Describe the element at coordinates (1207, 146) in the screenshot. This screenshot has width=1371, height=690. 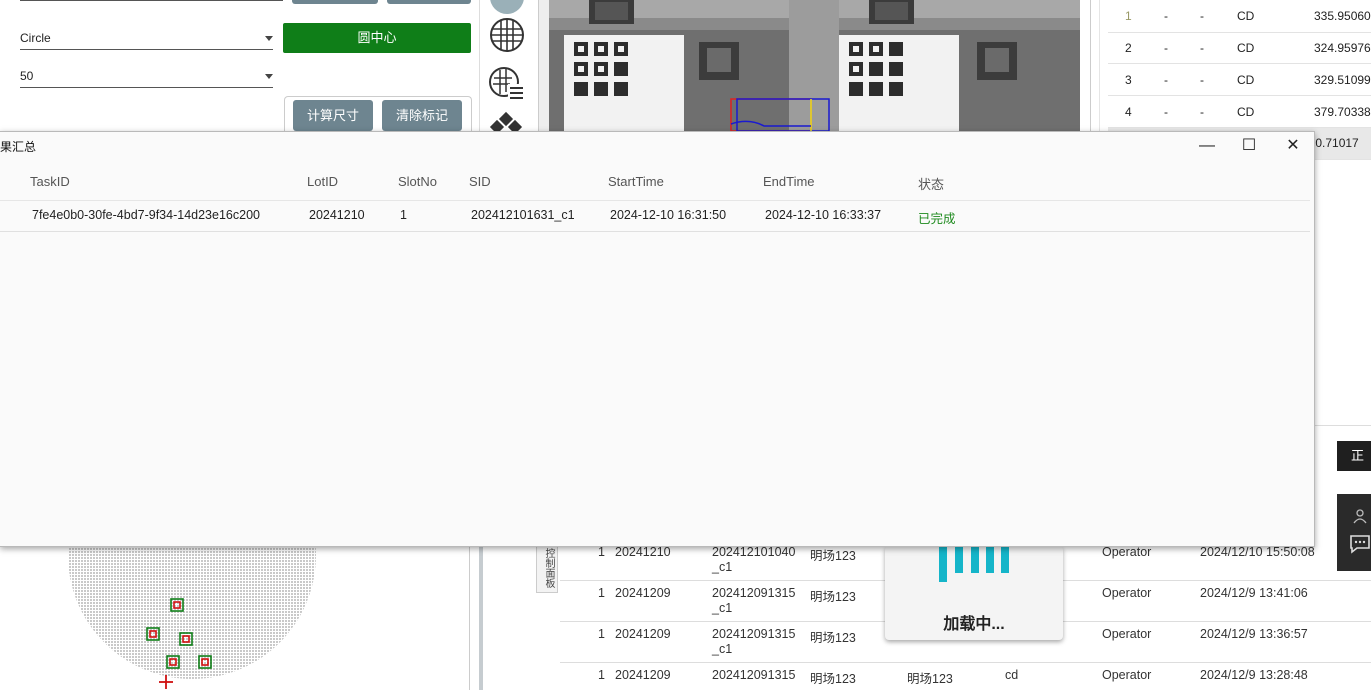
I see `minimize-button: —` at that location.